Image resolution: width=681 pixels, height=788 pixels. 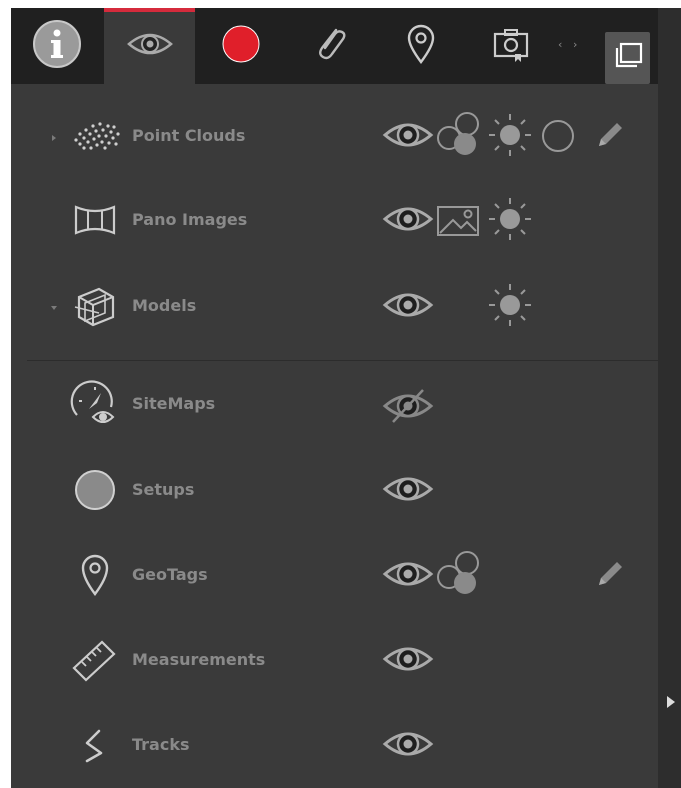 What do you see at coordinates (408, 406) in the screenshot?
I see `visibility-off-eye-icon` at bounding box center [408, 406].